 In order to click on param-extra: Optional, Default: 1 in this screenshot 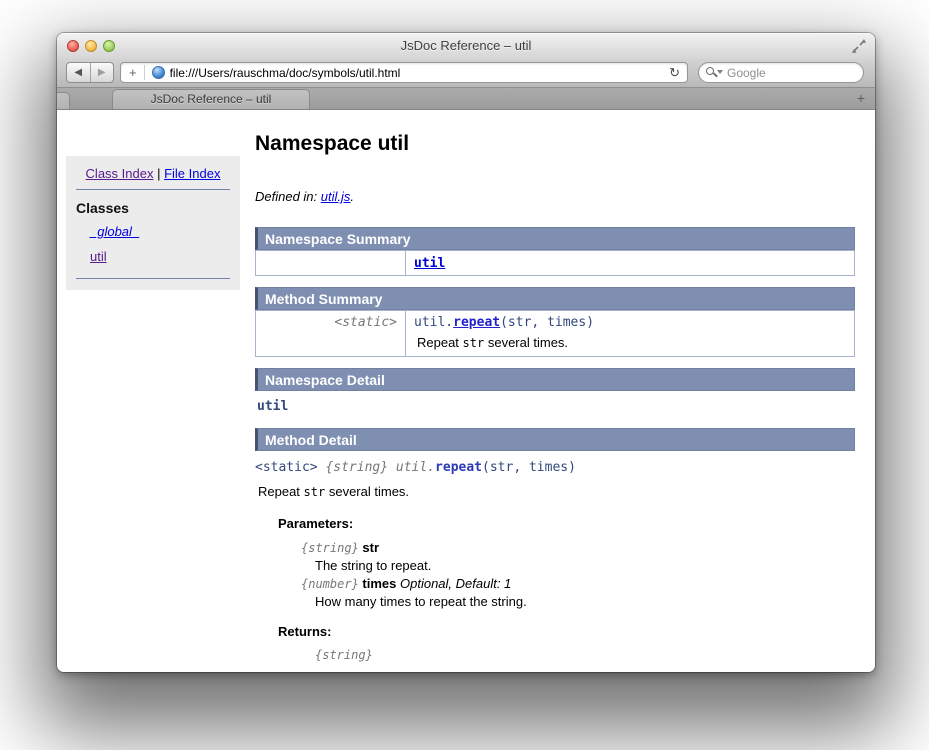, I will do `click(454, 583)`.